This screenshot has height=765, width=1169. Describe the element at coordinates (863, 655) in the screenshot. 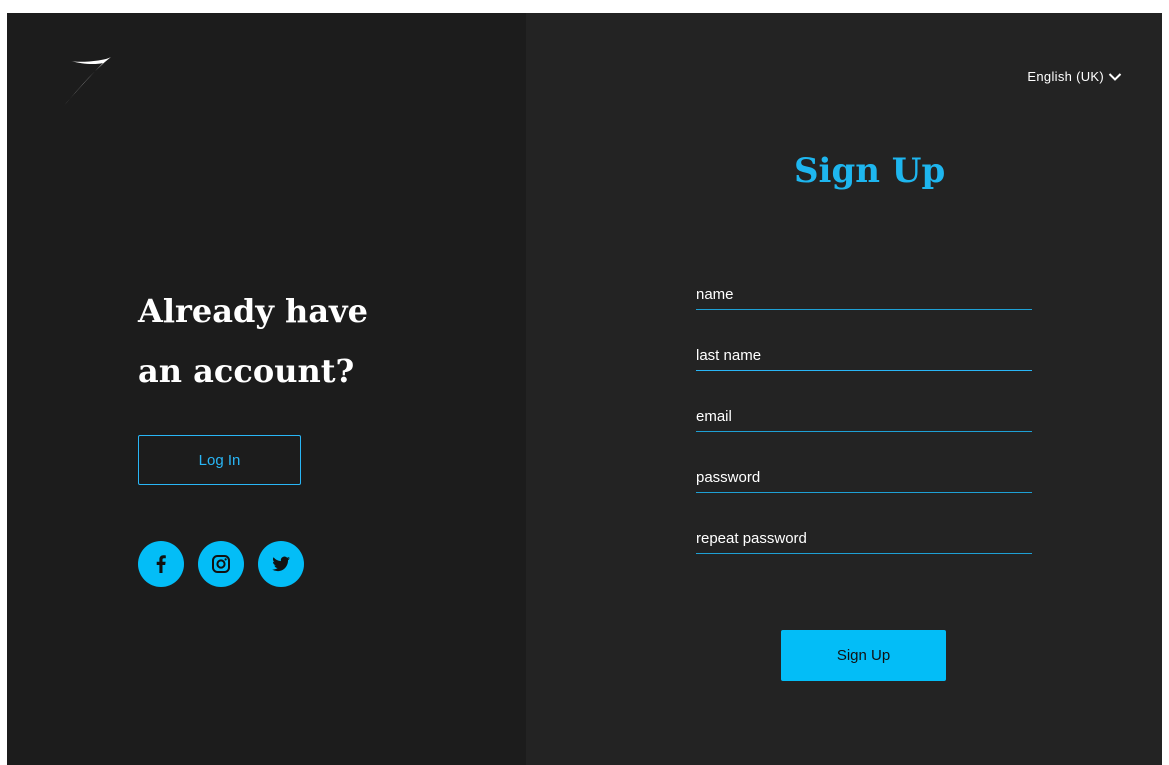

I see `signup-button: Sign Up` at that location.